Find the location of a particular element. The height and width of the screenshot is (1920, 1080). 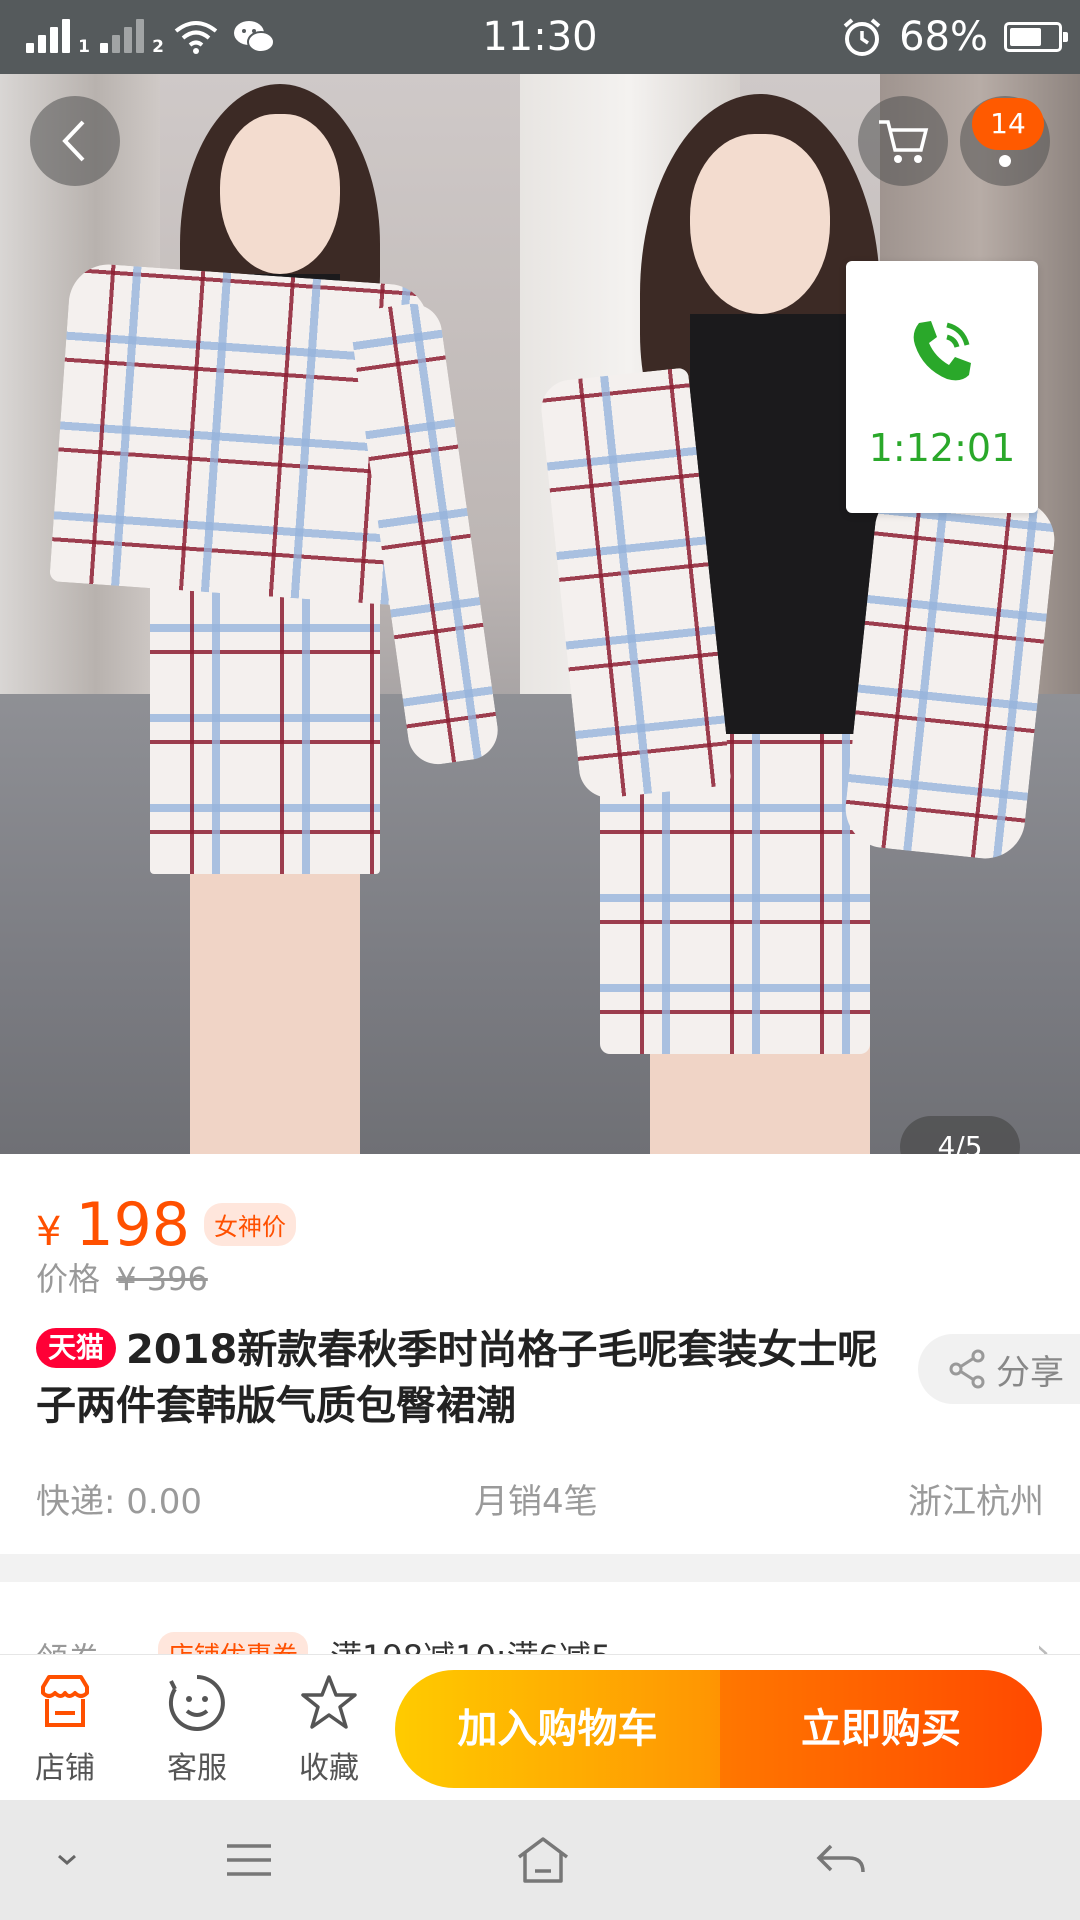

return-button is located at coordinates (841, 1860).